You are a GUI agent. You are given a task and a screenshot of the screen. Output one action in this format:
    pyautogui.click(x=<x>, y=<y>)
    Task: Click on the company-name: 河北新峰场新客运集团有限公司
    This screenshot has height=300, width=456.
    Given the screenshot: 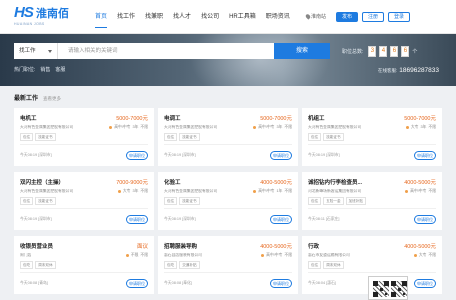 What is the action you would take?
    pyautogui.click(x=334, y=191)
    